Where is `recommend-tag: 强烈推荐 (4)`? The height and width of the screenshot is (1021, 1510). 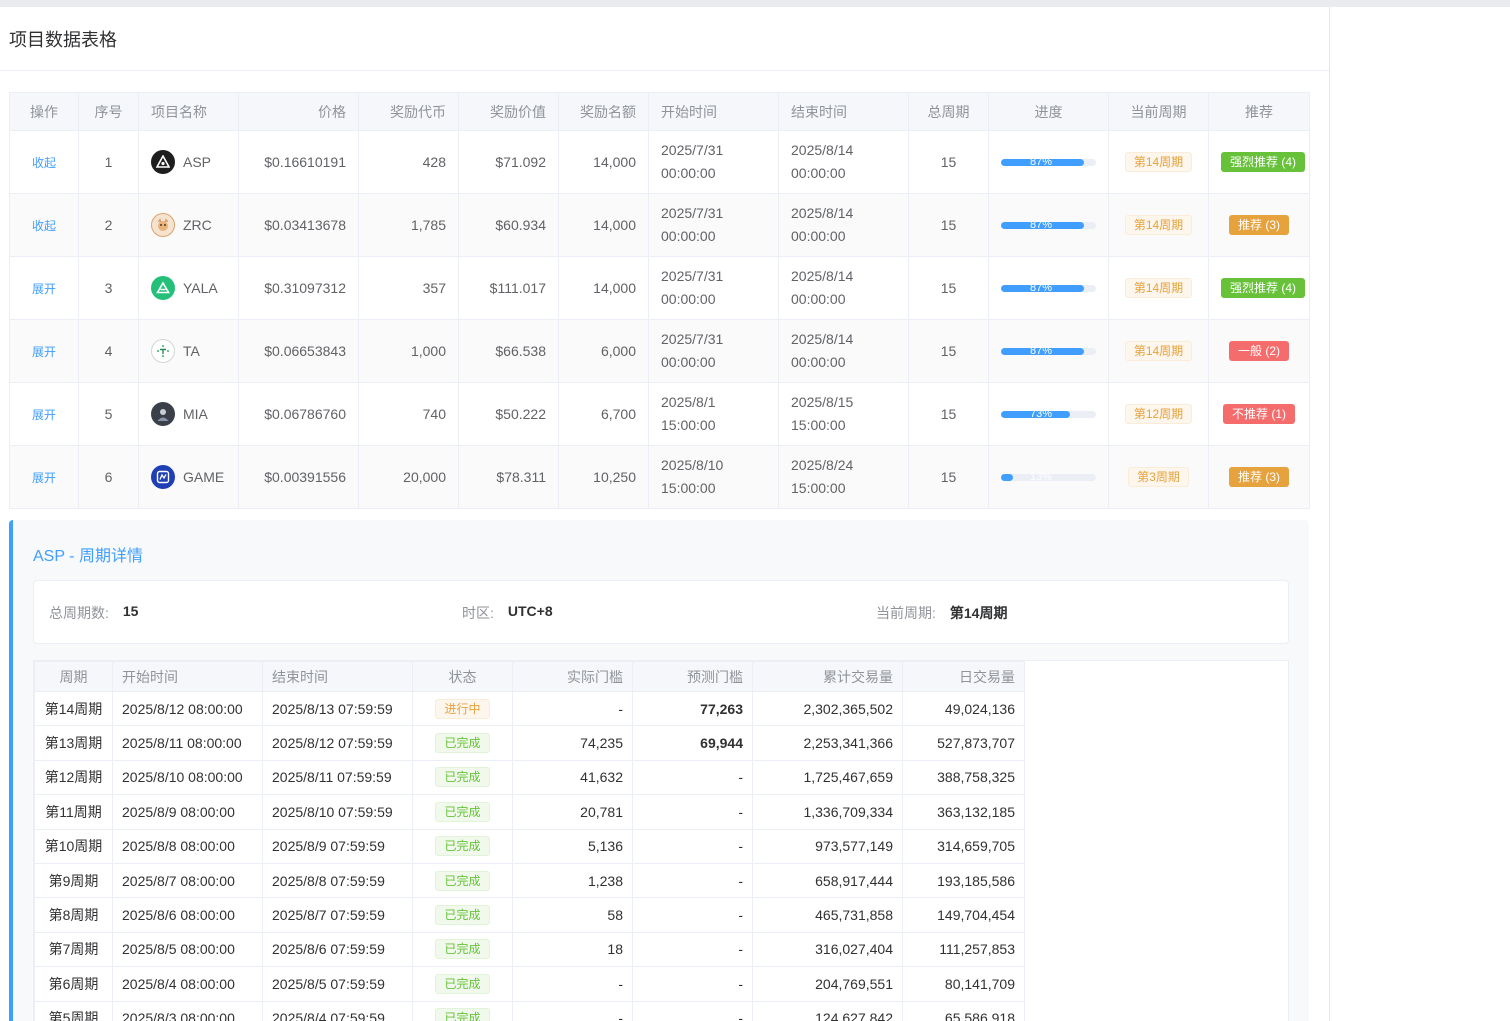 recommend-tag: 强烈推荐 (4) is located at coordinates (1263, 162).